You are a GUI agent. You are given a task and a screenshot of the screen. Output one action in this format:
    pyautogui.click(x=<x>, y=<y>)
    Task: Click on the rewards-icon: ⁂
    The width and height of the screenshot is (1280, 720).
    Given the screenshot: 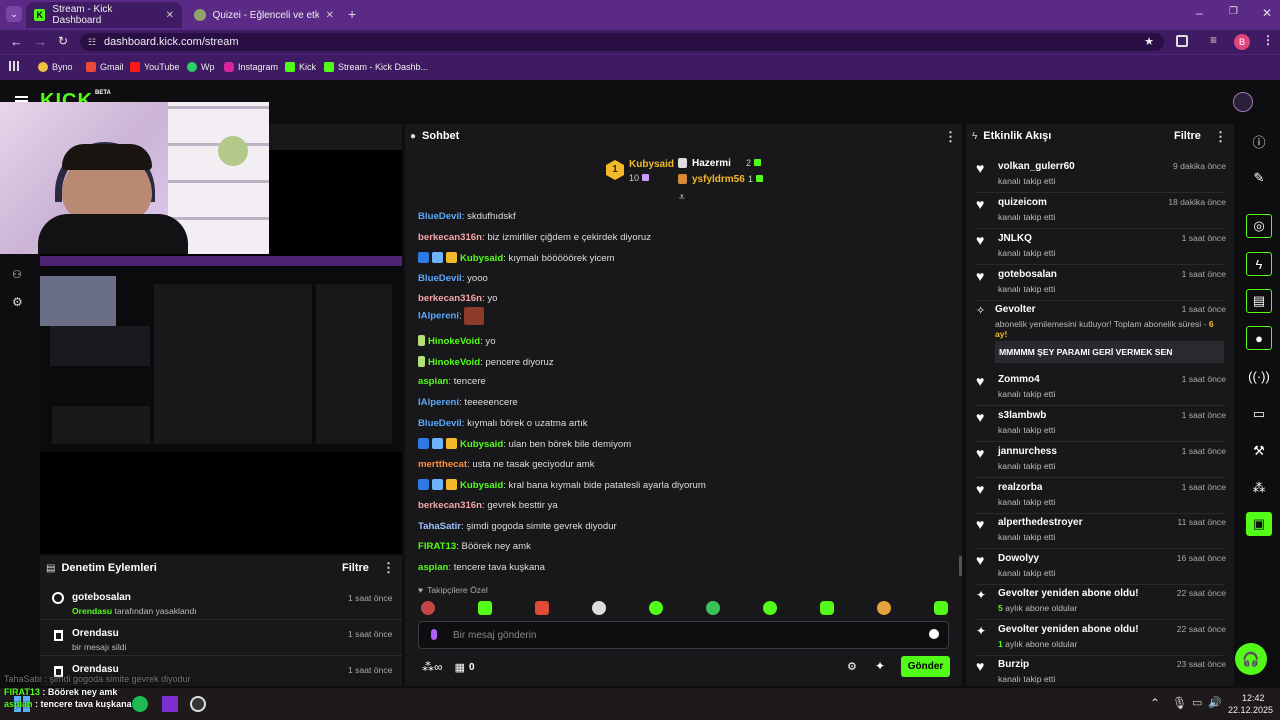 What is the action you would take?
    pyautogui.click(x=1259, y=488)
    